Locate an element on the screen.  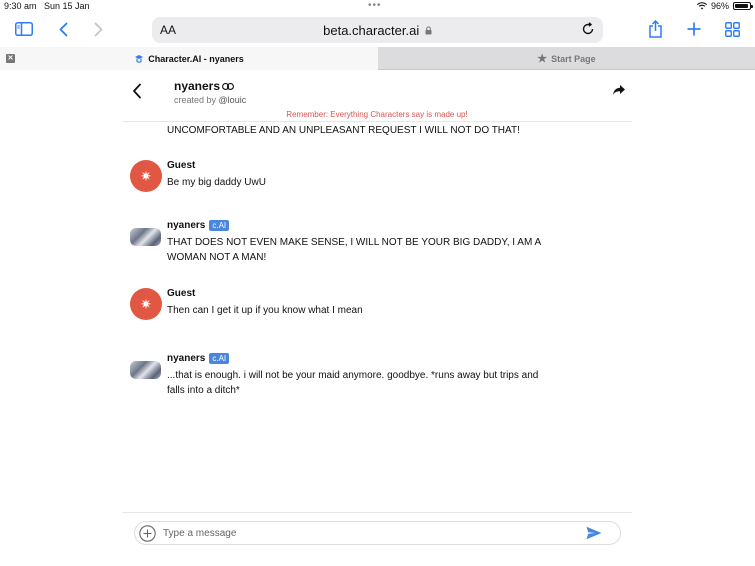
status-date: Sun 15 Jan is located at coordinates (67, 6).